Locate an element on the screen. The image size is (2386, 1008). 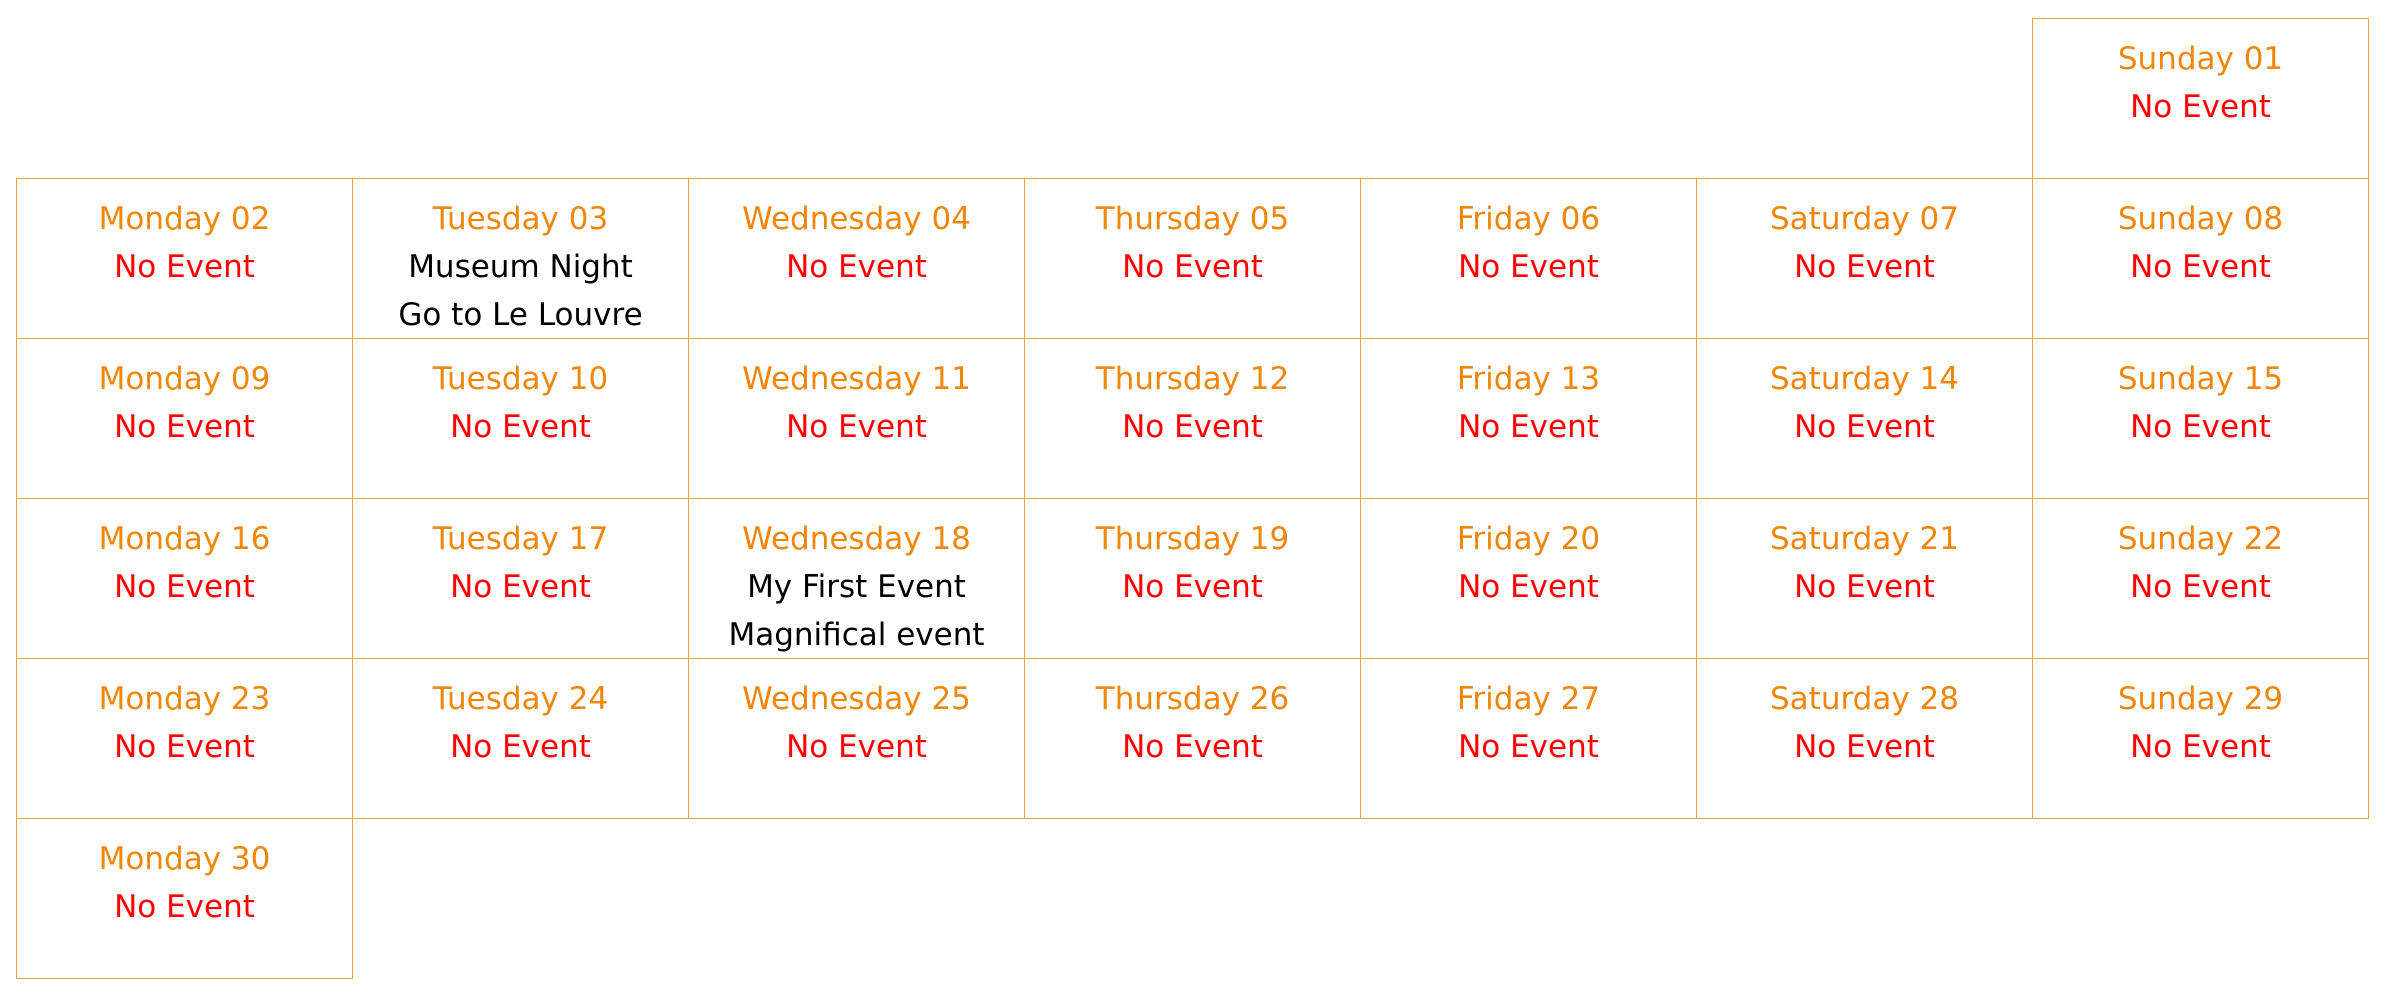
day-cell: Monday 09 No Event is located at coordinates (184, 418).